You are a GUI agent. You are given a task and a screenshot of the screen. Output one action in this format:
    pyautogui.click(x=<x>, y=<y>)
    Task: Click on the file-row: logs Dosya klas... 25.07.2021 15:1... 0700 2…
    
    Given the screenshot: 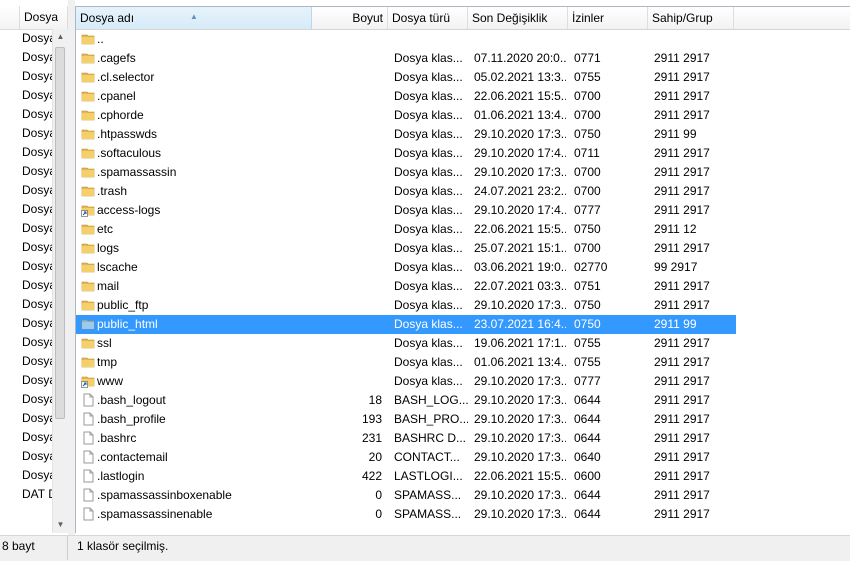 What is the action you would take?
    pyautogui.click(x=406, y=248)
    